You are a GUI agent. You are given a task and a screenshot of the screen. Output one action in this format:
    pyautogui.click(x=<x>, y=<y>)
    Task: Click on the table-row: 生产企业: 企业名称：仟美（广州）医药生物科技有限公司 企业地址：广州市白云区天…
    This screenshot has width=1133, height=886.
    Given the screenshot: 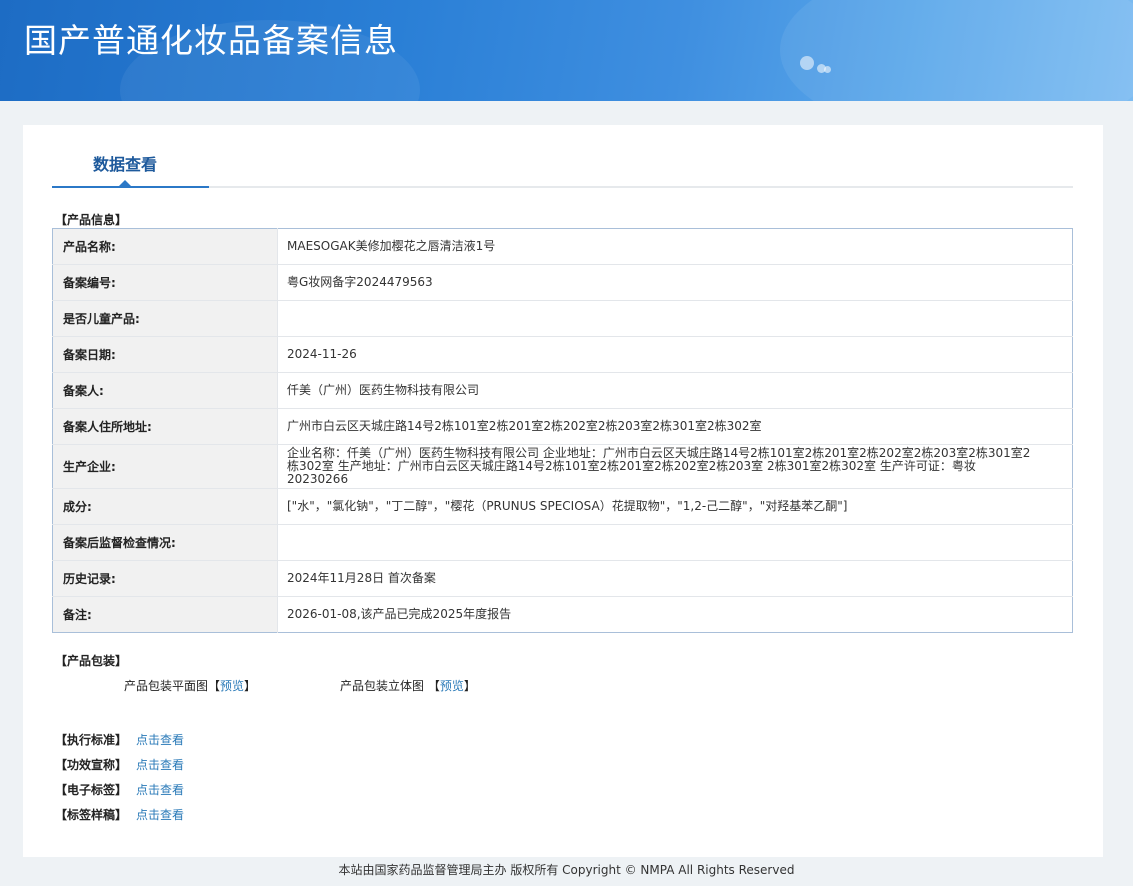 What is the action you would take?
    pyautogui.click(x=562, y=466)
    